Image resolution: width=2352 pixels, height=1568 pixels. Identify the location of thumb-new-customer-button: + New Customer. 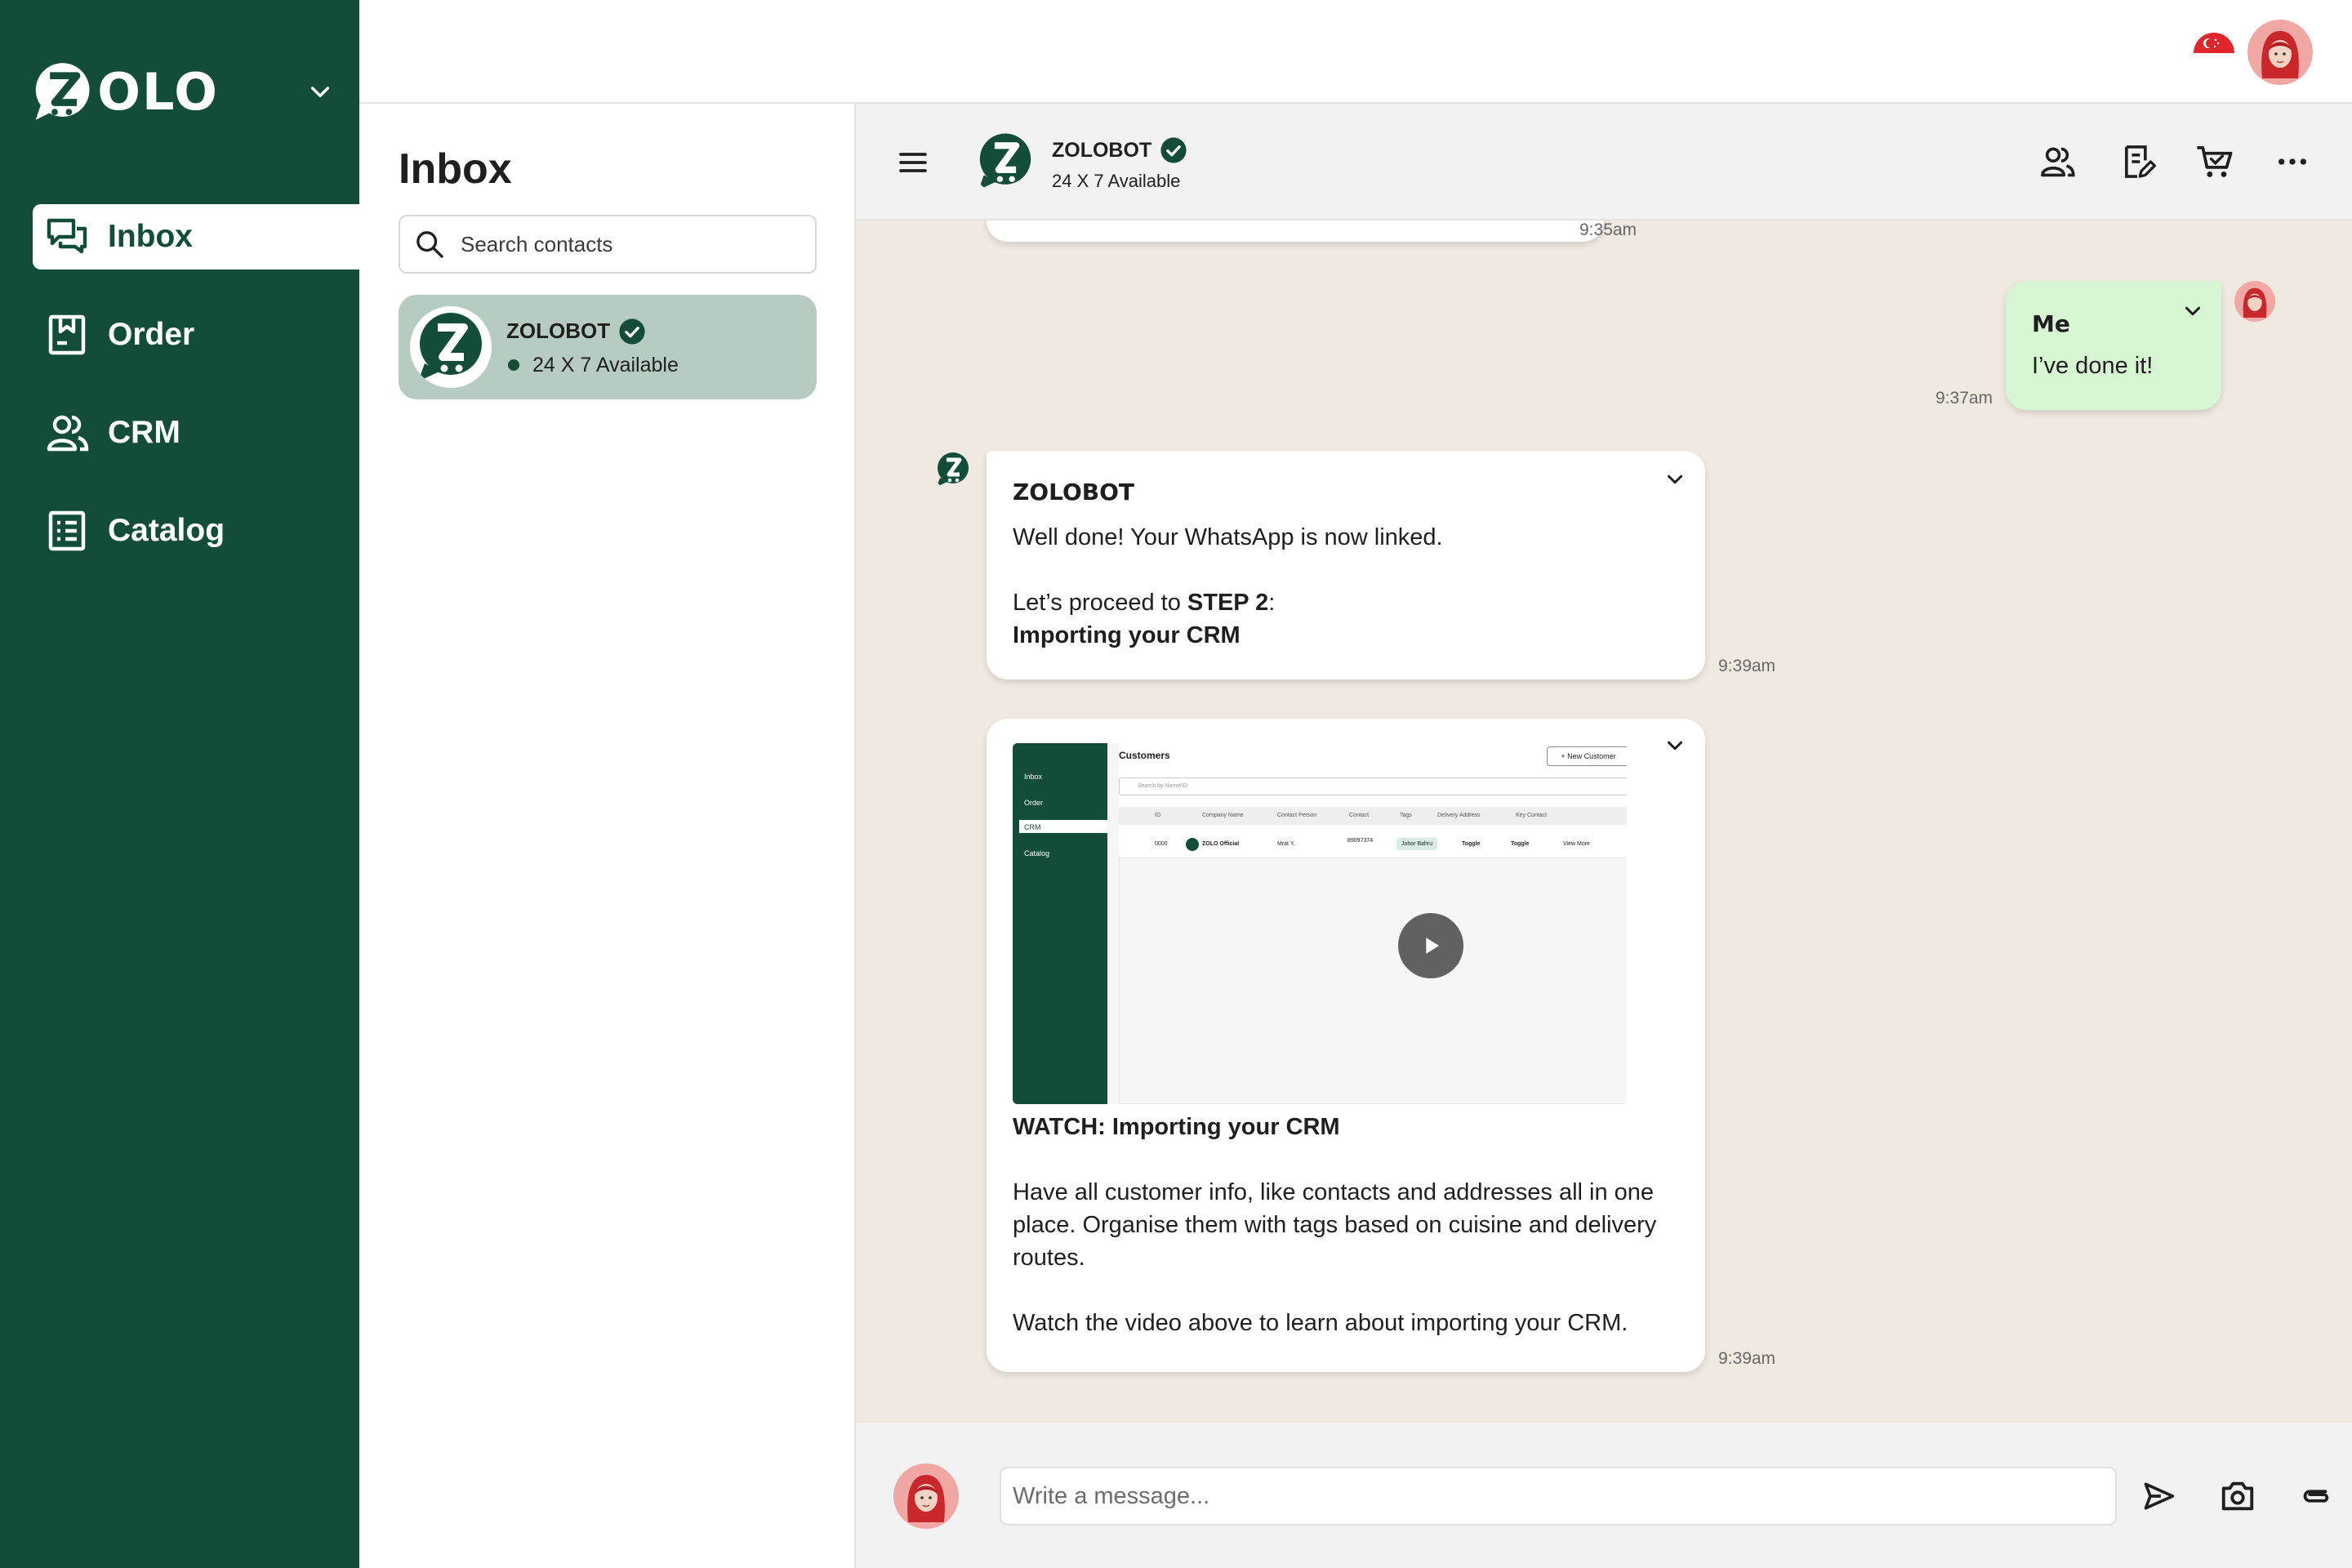
(1587, 756).